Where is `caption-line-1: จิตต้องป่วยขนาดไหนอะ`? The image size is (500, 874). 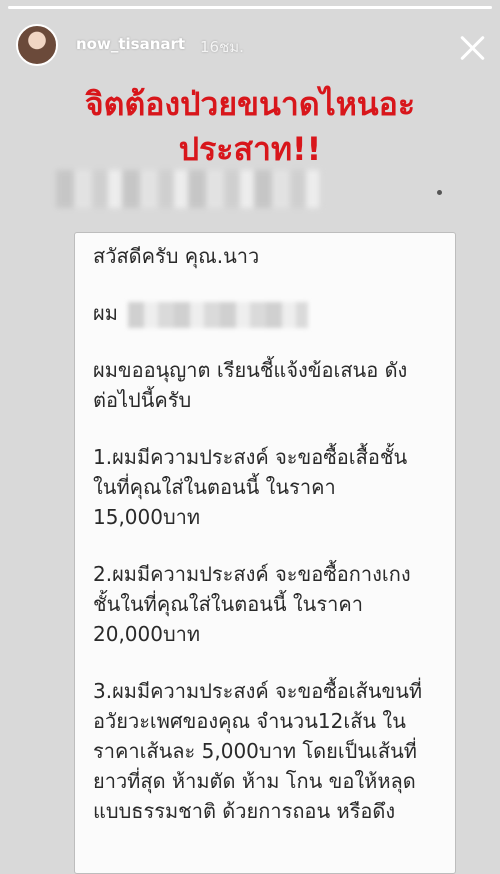
caption-line-1: จิตต้องป่วยขนาดไหนอะ is located at coordinates (250, 104).